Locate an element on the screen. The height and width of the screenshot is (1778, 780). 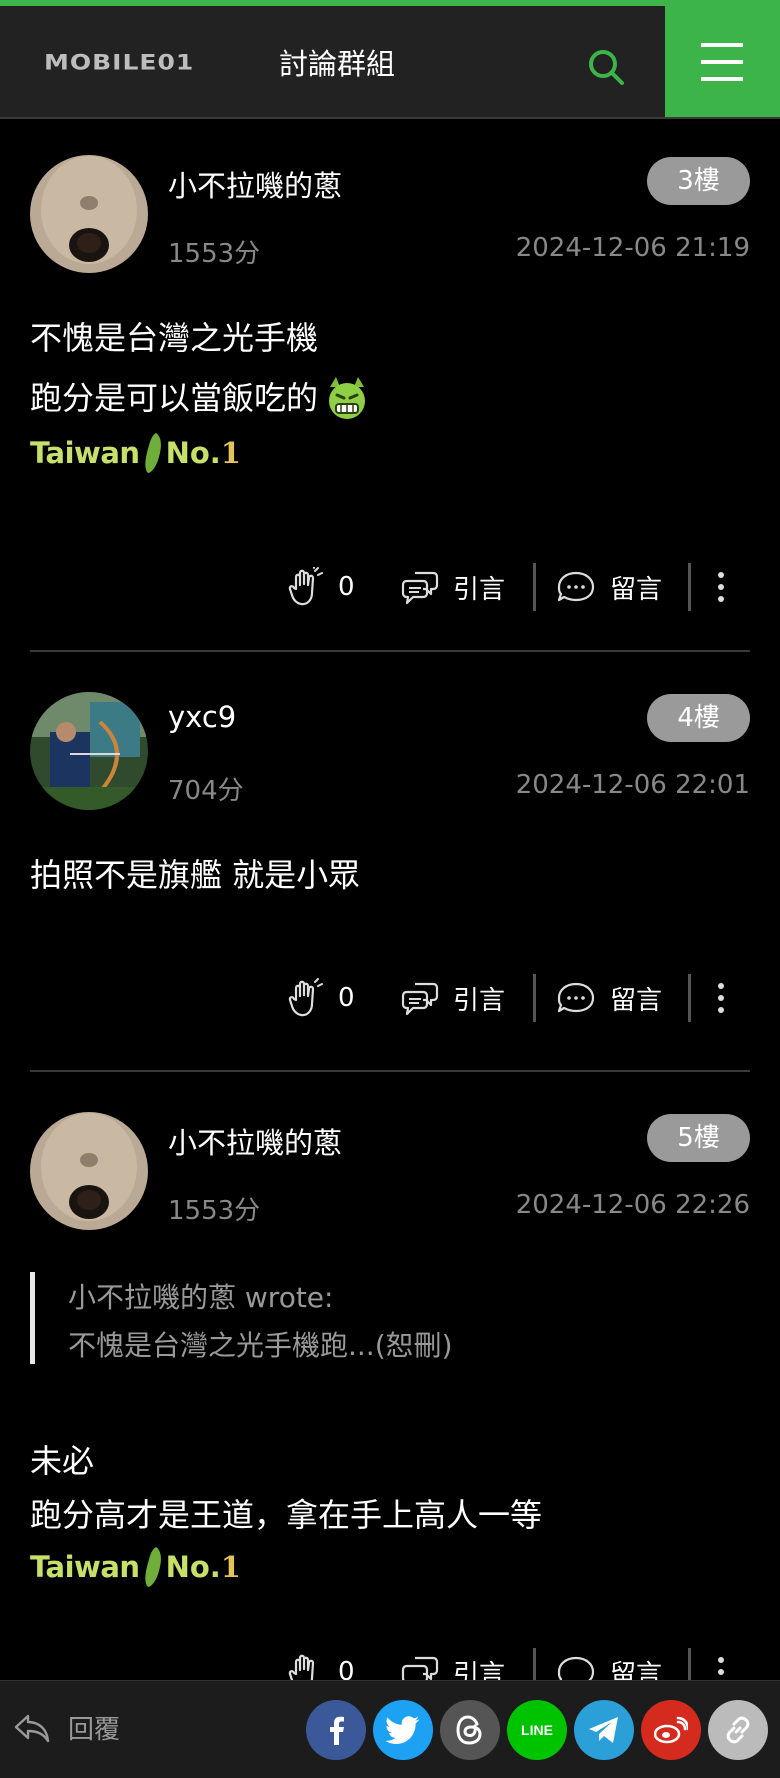
content-line: 不愧是台灣之光手機 is located at coordinates (174, 338).